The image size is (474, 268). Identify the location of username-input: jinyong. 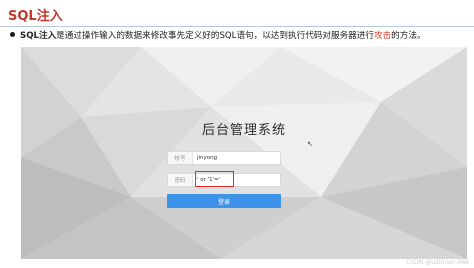
(205, 158).